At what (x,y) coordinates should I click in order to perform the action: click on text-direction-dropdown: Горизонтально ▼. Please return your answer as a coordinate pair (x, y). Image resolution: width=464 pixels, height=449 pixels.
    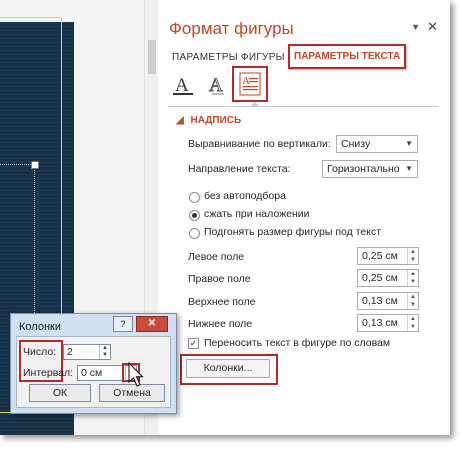
    Looking at the image, I should click on (370, 169).